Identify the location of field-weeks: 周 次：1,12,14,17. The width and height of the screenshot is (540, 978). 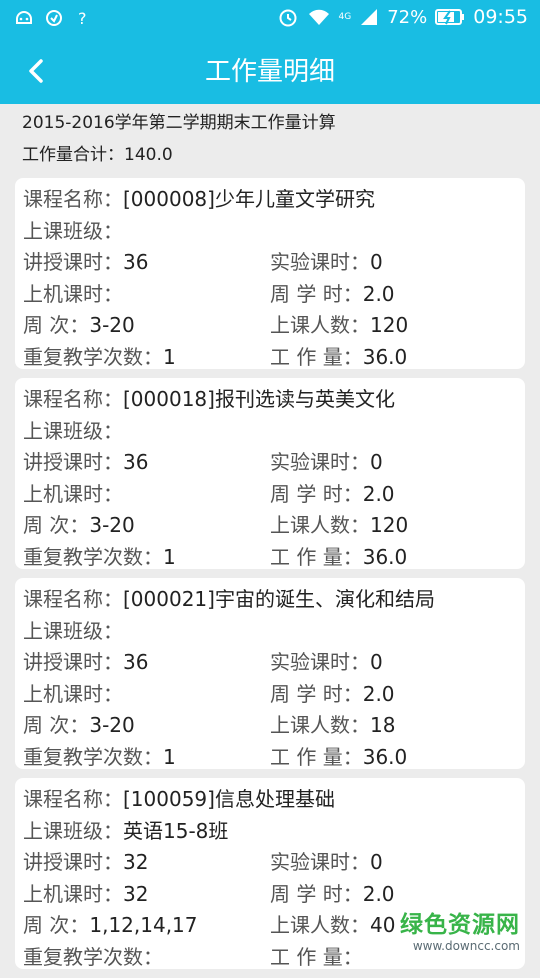
(110, 926).